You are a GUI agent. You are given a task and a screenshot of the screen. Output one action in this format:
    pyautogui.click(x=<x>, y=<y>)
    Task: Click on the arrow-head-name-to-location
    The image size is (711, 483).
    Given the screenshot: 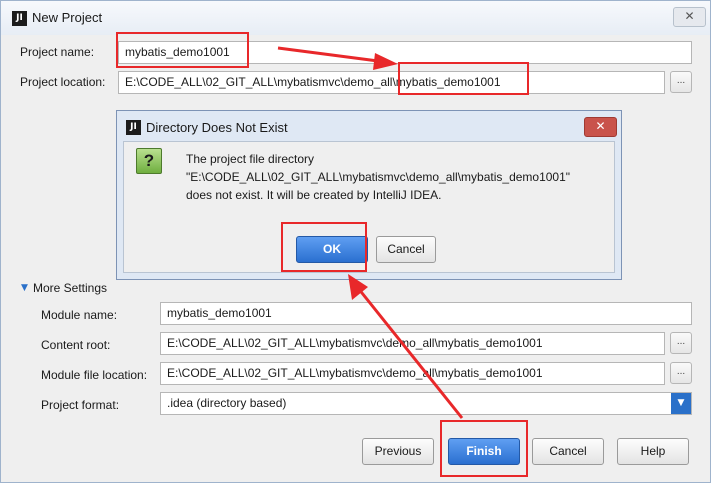 What is the action you would take?
    pyautogui.click(x=385, y=61)
    